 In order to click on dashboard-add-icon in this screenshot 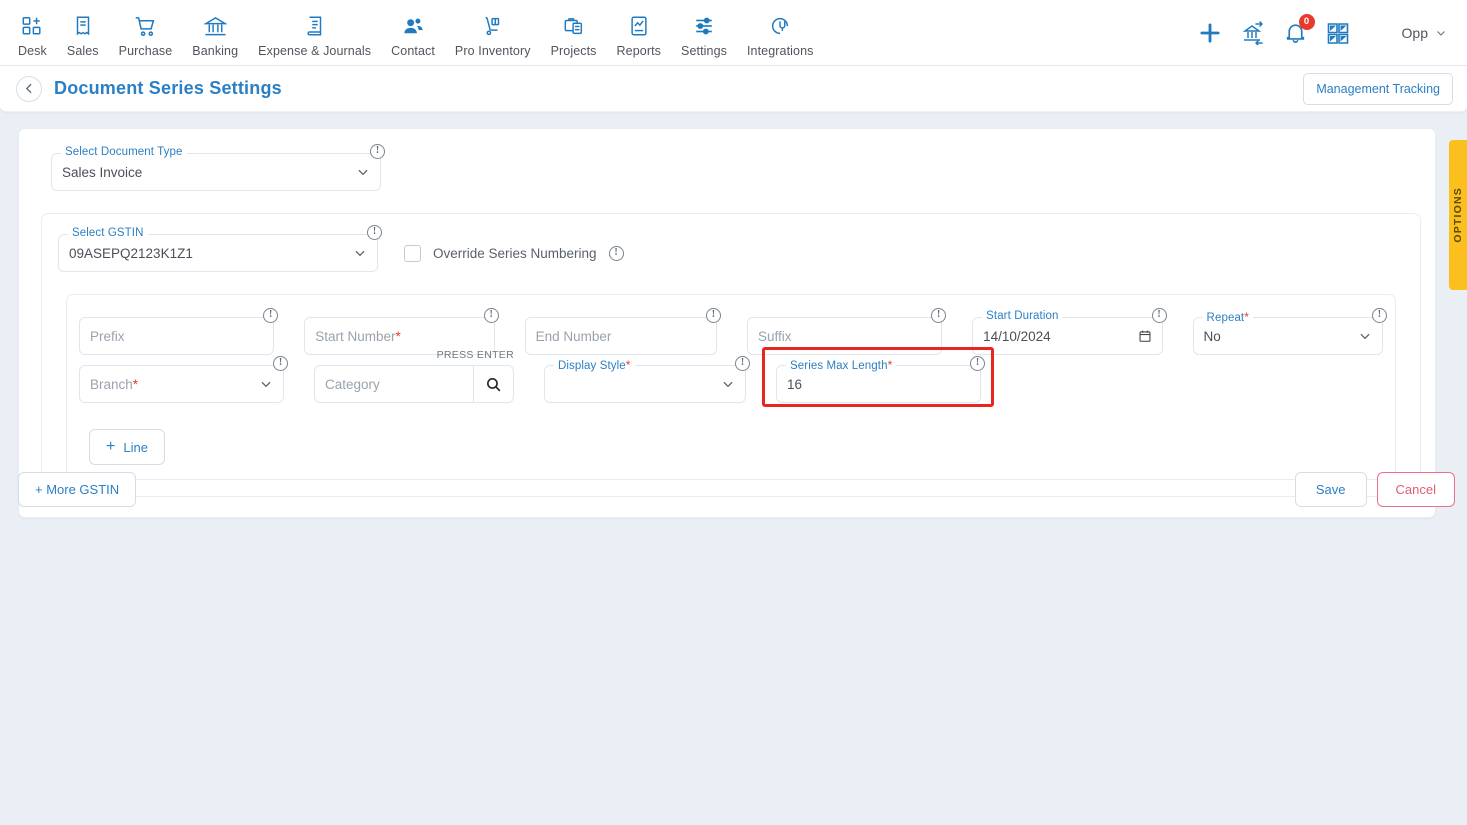, I will do `click(32, 26)`.